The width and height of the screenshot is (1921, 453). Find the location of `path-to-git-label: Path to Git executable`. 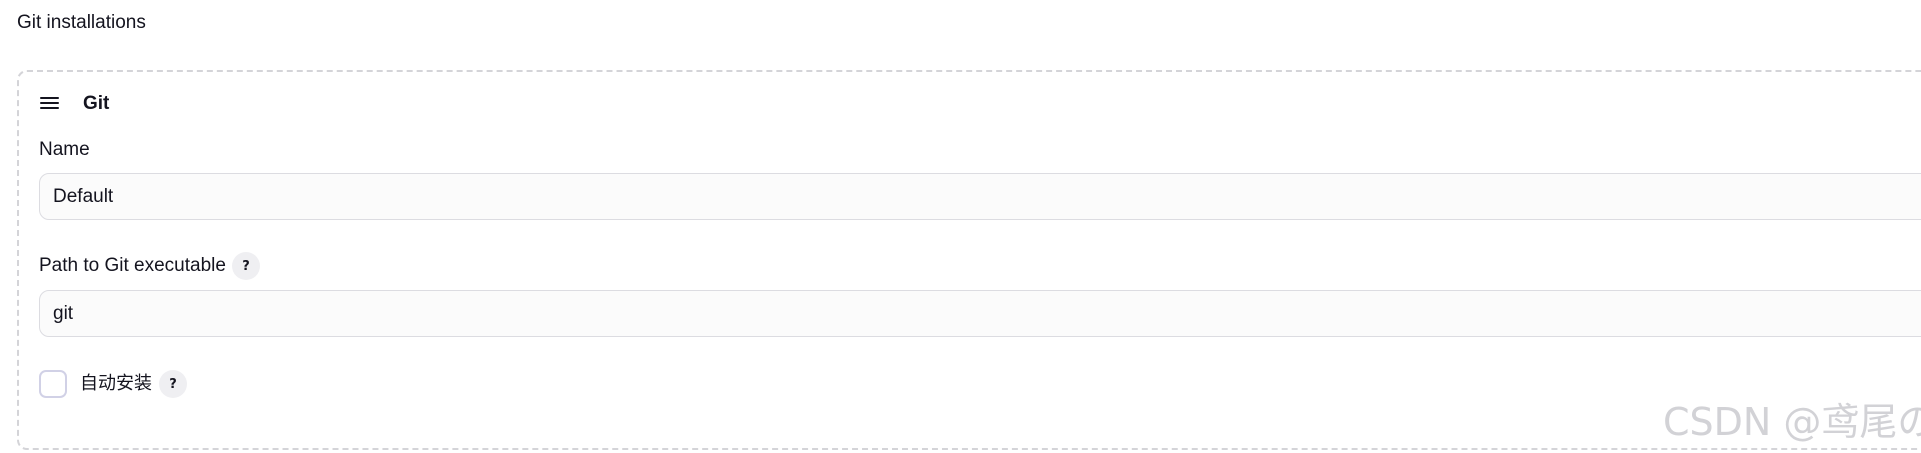

path-to-git-label: Path to Git executable is located at coordinates (132, 265).